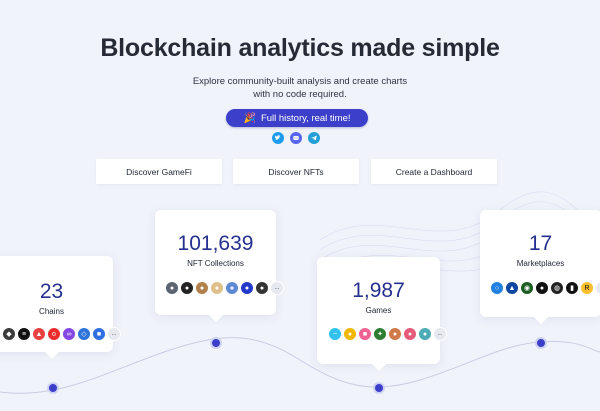  I want to click on marketplace-icon: ▲, so click(512, 288).